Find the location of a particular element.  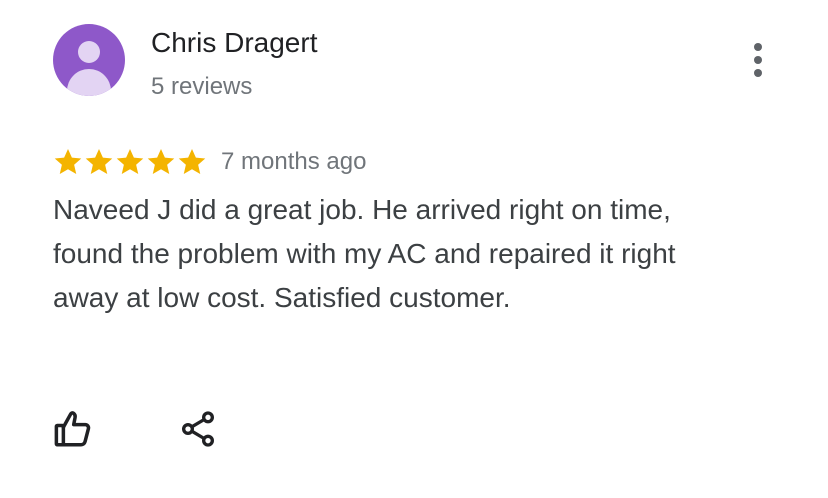

review-time: 7 months ago is located at coordinates (294, 161).